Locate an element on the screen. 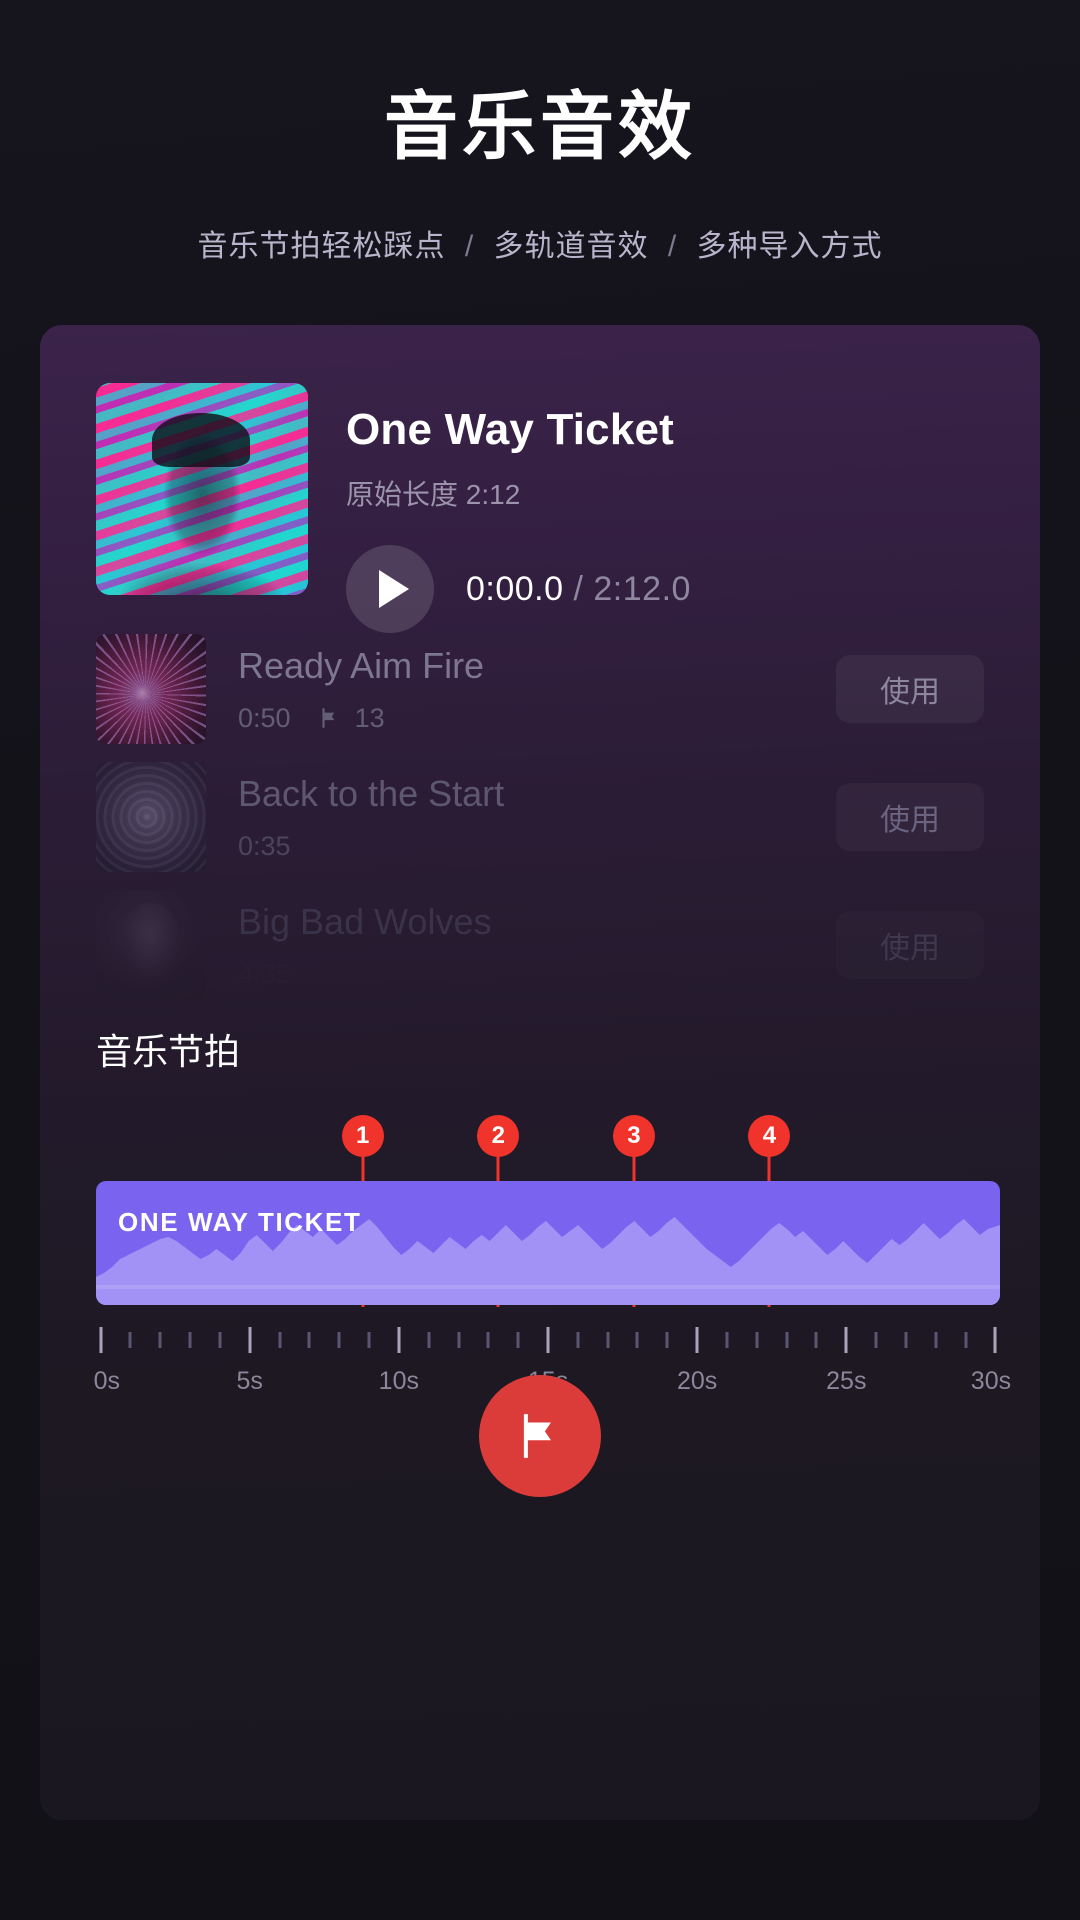 The image size is (1080, 1920). play-icon is located at coordinates (394, 589).